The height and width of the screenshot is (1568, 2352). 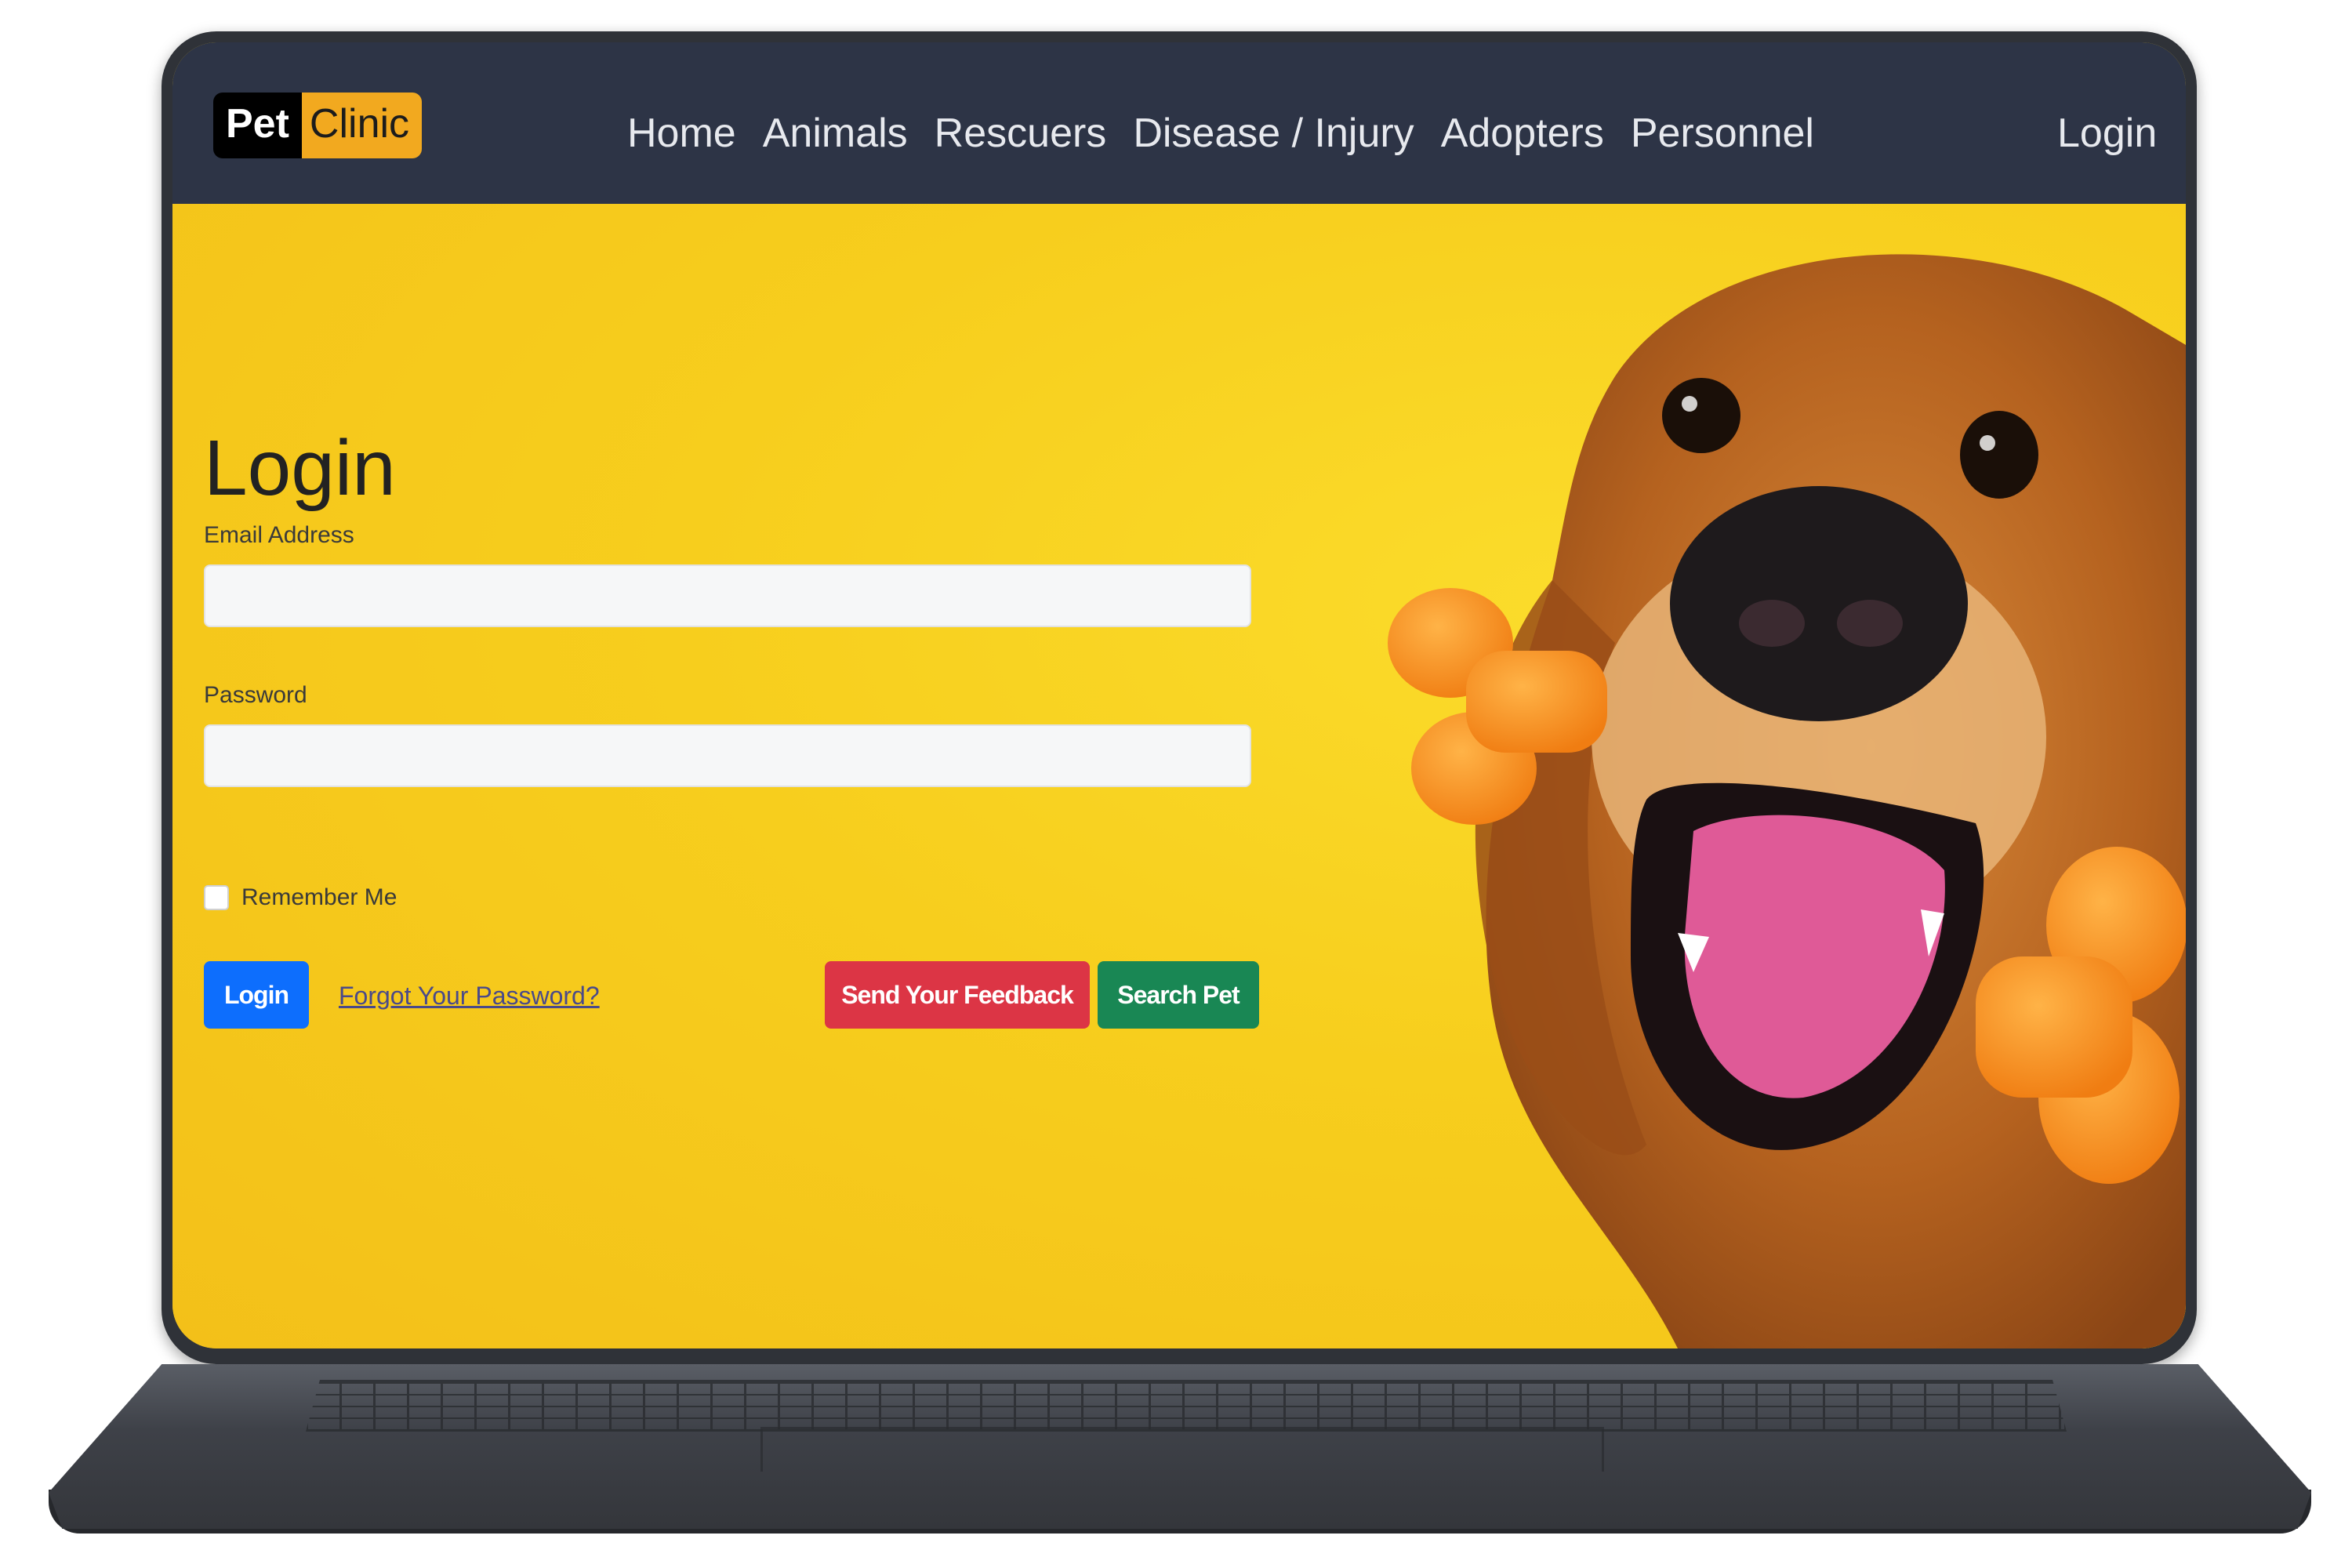 What do you see at coordinates (2107, 133) in the screenshot?
I see `nav-login: Login` at bounding box center [2107, 133].